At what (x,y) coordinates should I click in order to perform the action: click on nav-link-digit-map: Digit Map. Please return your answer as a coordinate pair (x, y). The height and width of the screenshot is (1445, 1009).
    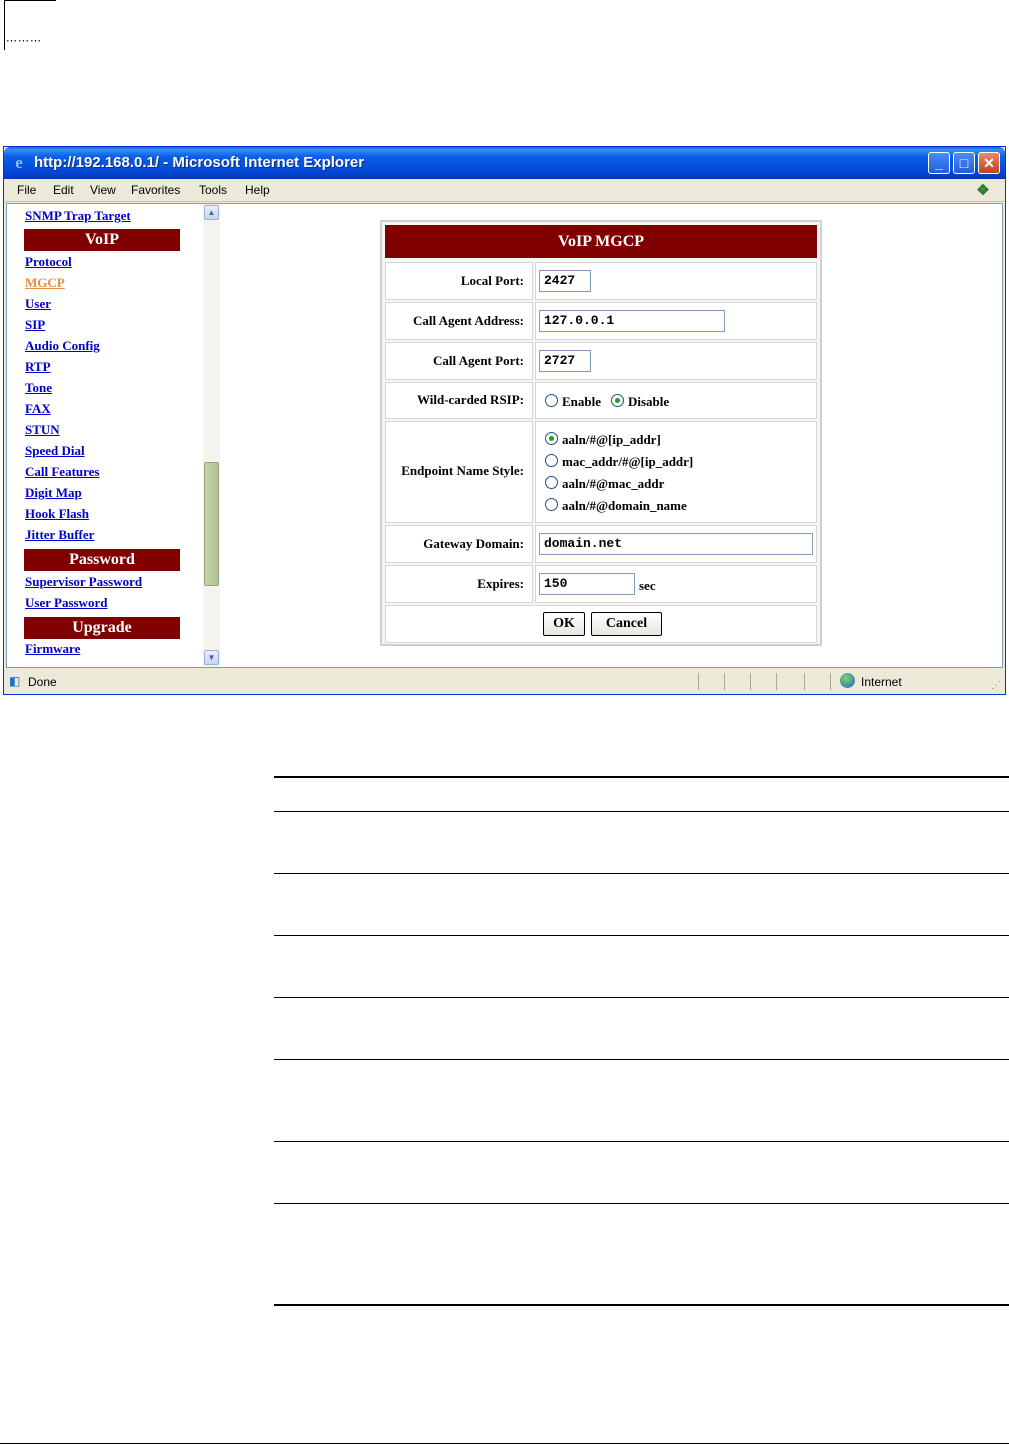
    Looking at the image, I should click on (53, 493).